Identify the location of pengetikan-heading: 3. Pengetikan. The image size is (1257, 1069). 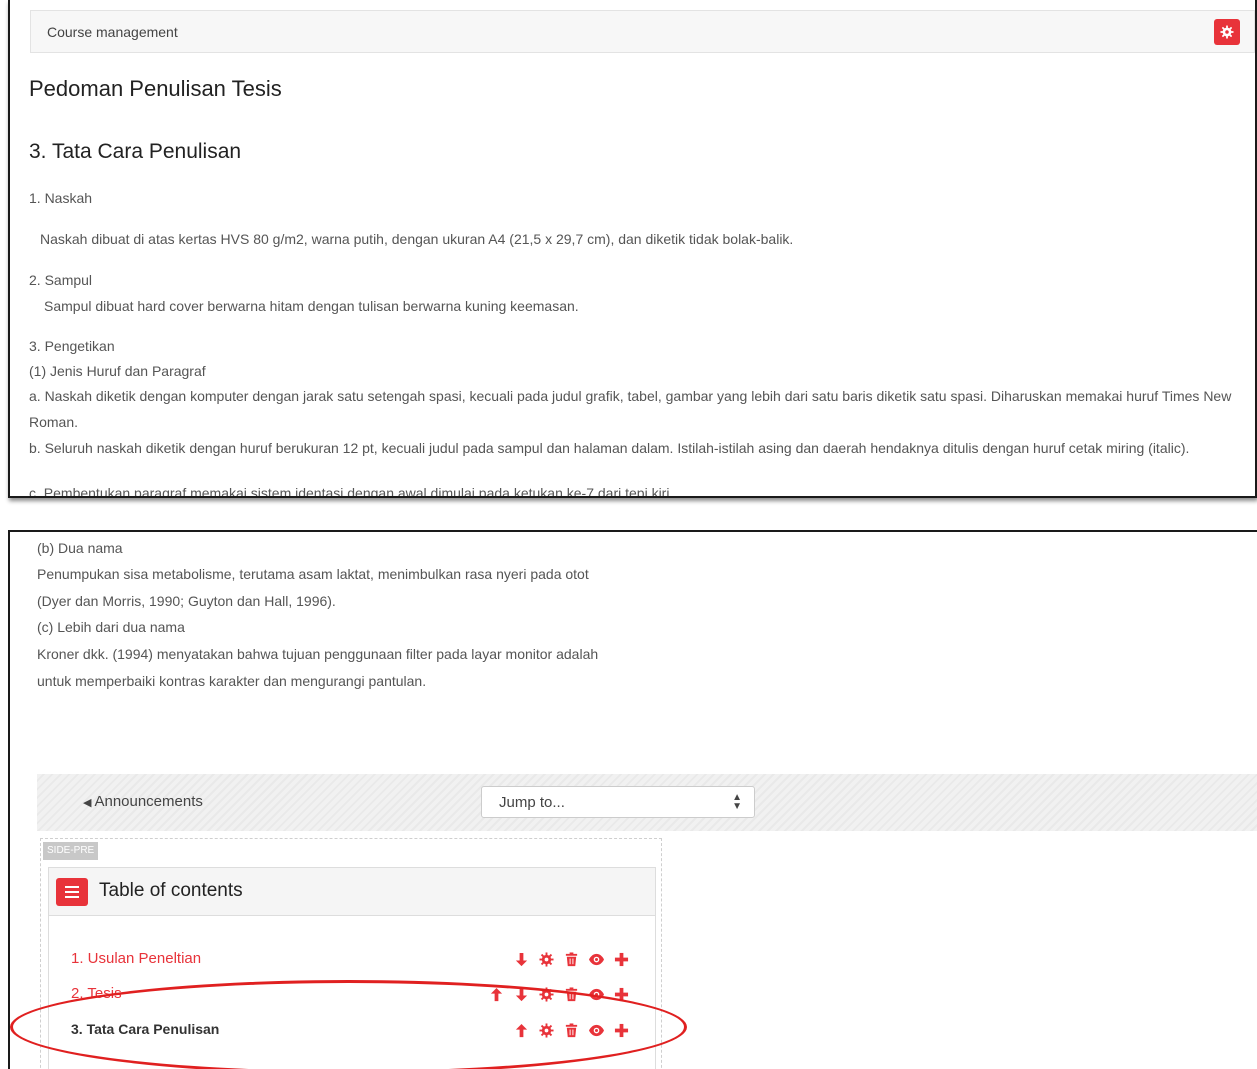
(72, 346).